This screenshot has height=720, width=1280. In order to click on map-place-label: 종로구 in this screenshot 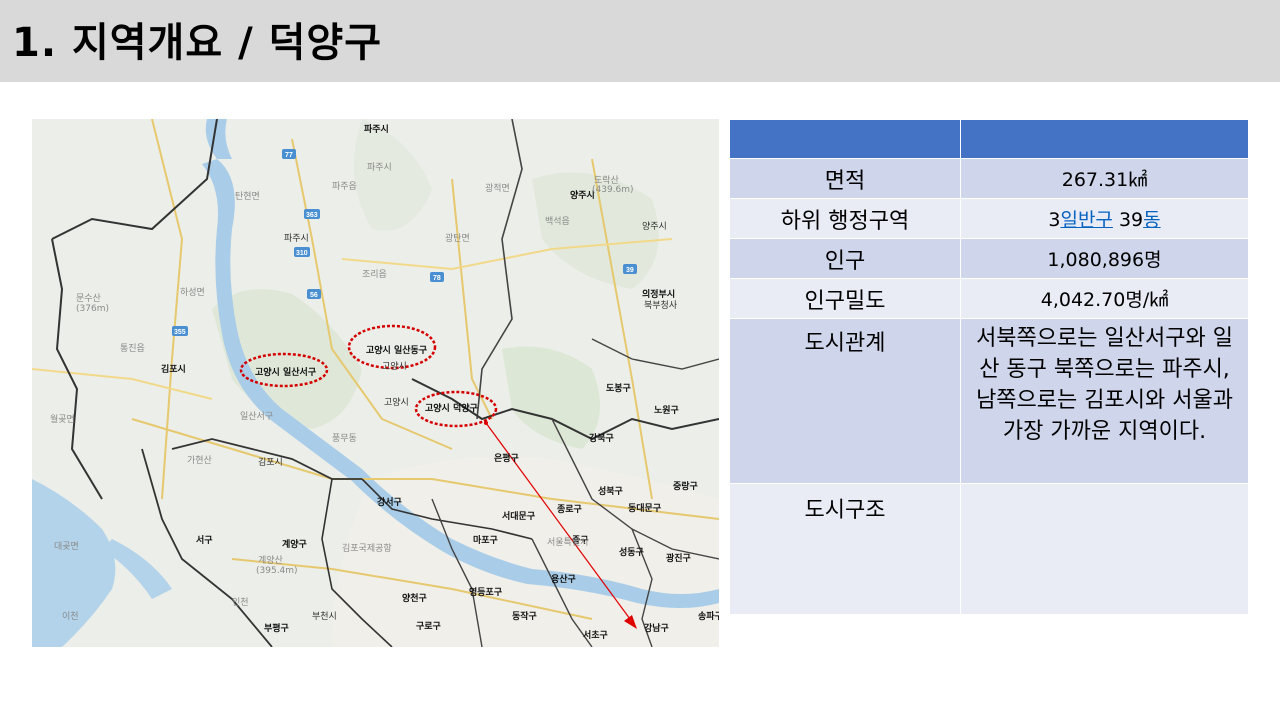, I will do `click(569, 509)`.